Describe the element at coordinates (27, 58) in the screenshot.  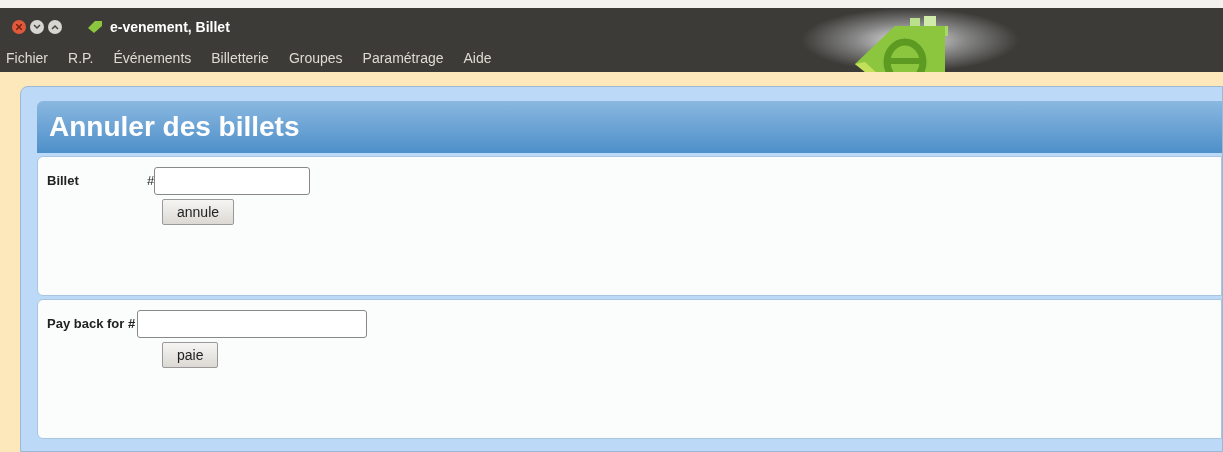
I see `menu-item: Fichier` at that location.